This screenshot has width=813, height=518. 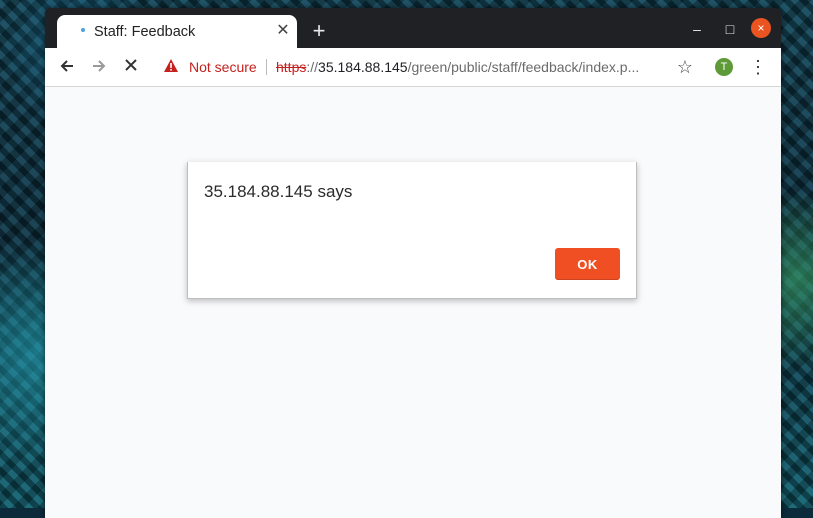 I want to click on tab-title: Staff: Feedback, so click(x=145, y=32).